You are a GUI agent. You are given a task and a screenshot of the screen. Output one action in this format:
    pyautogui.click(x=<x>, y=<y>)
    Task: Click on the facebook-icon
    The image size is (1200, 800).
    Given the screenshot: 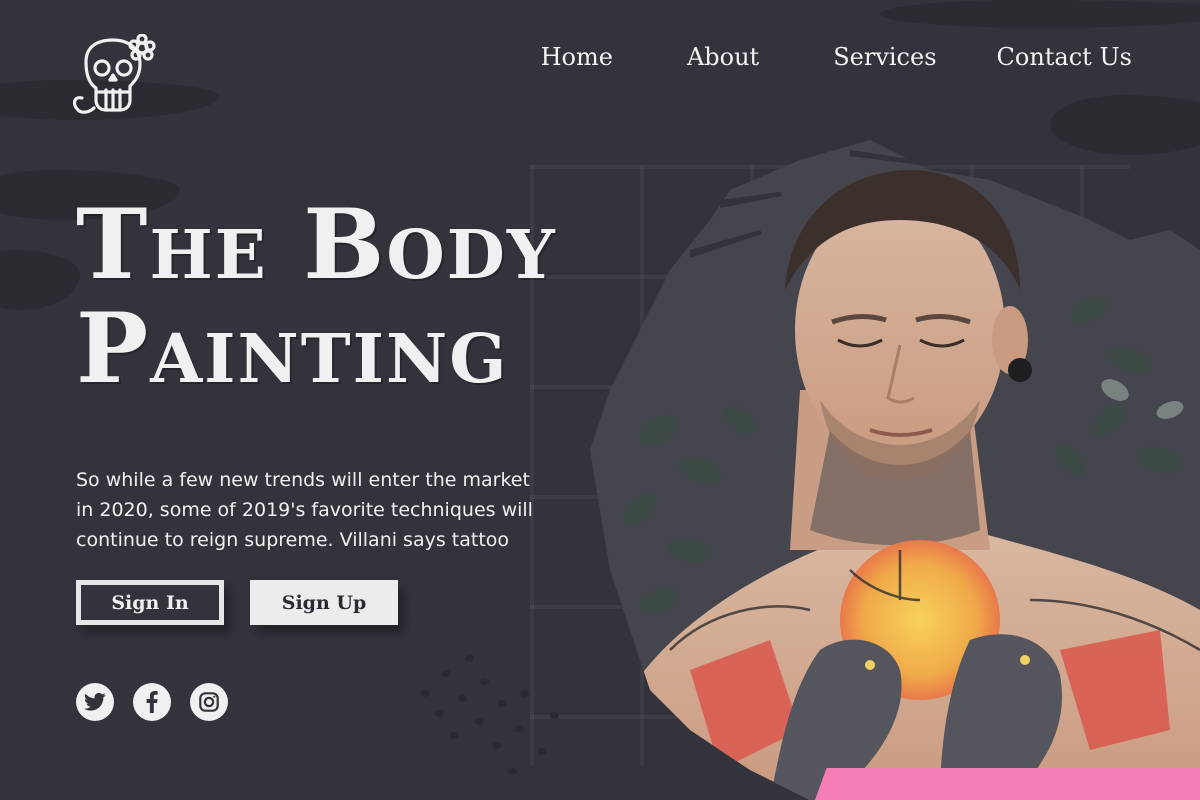 What is the action you would take?
    pyautogui.click(x=152, y=702)
    